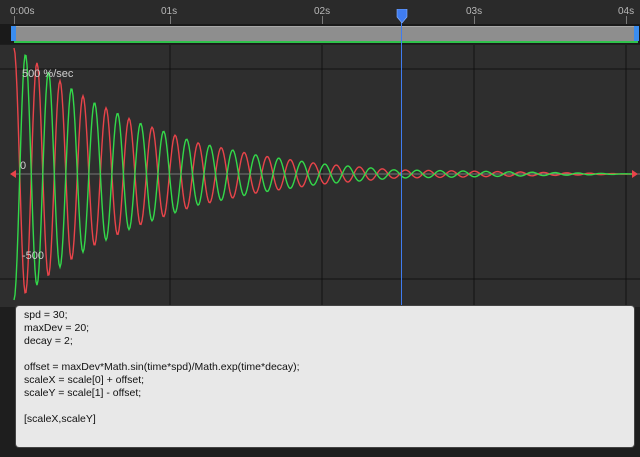  What do you see at coordinates (13, 174) in the screenshot?
I see `keyframe-start-marker` at bounding box center [13, 174].